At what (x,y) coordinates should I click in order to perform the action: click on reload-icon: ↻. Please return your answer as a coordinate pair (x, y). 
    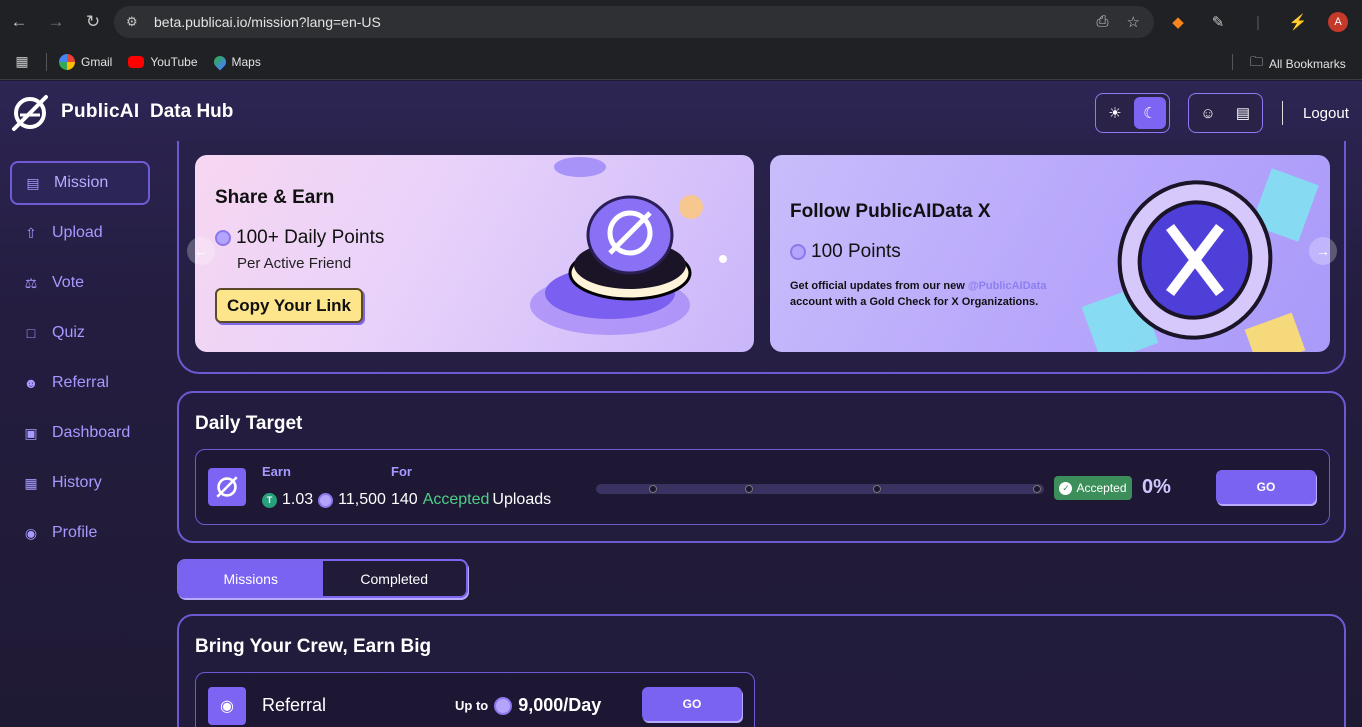
    Looking at the image, I should click on (93, 22).